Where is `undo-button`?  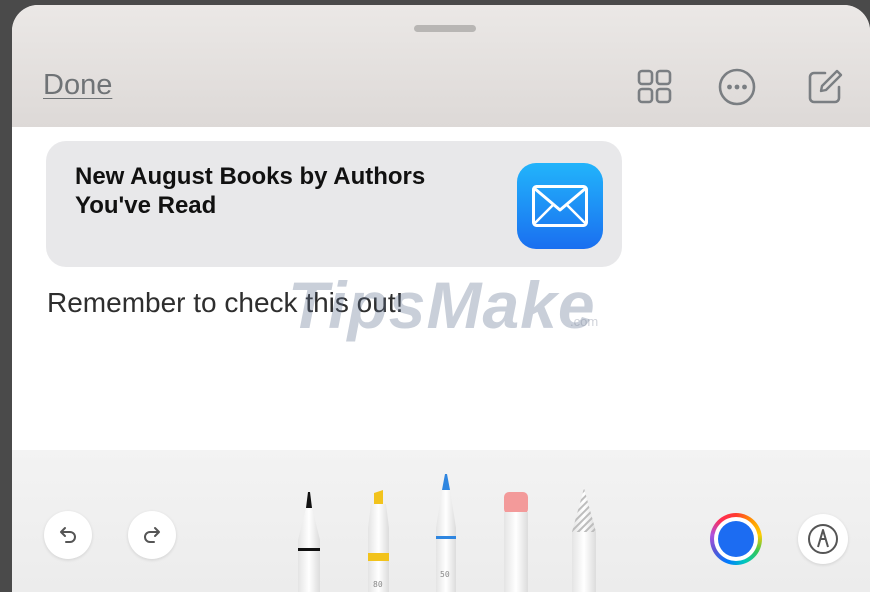
undo-button is located at coordinates (68, 535).